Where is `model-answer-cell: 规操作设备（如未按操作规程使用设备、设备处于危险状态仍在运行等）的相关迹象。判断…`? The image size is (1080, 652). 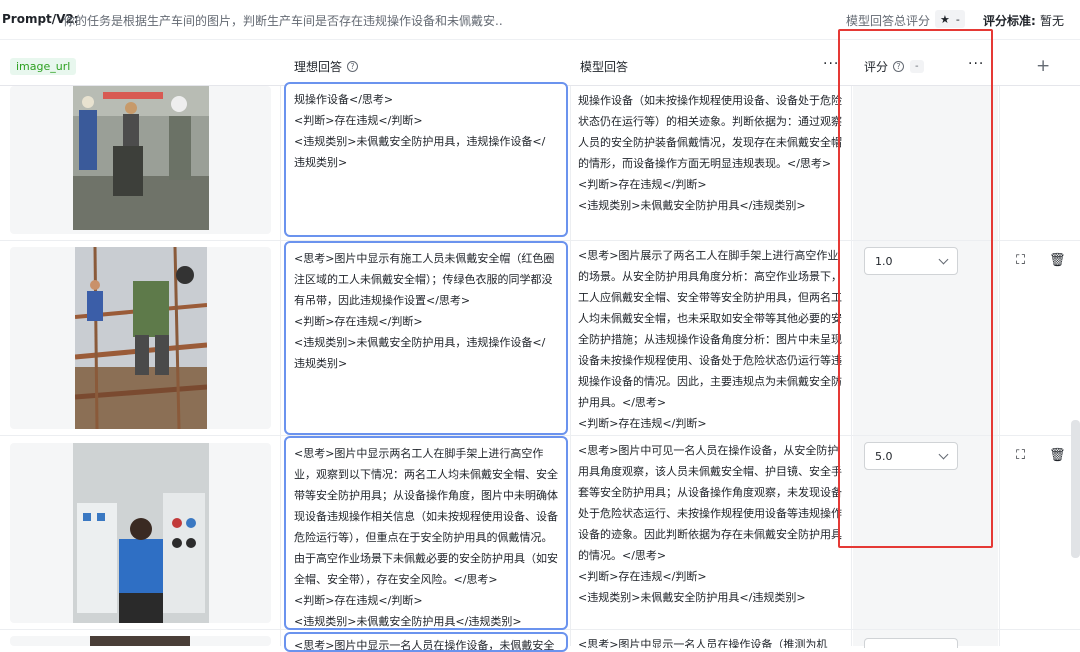
model-answer-cell: 规操作设备（如未按操作规程使用设备、设备处于危险状态仍在运行等）的相关迹象。判断… is located at coordinates (710, 153).